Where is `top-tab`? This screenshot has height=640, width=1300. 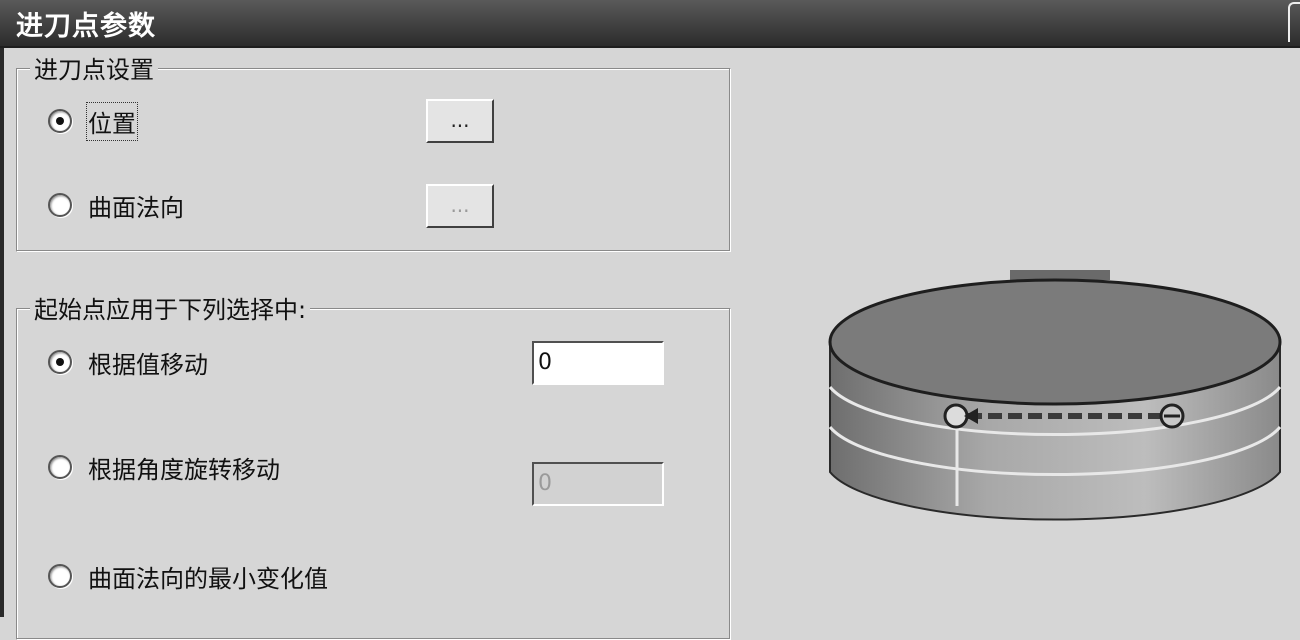
top-tab is located at coordinates (1060, 275).